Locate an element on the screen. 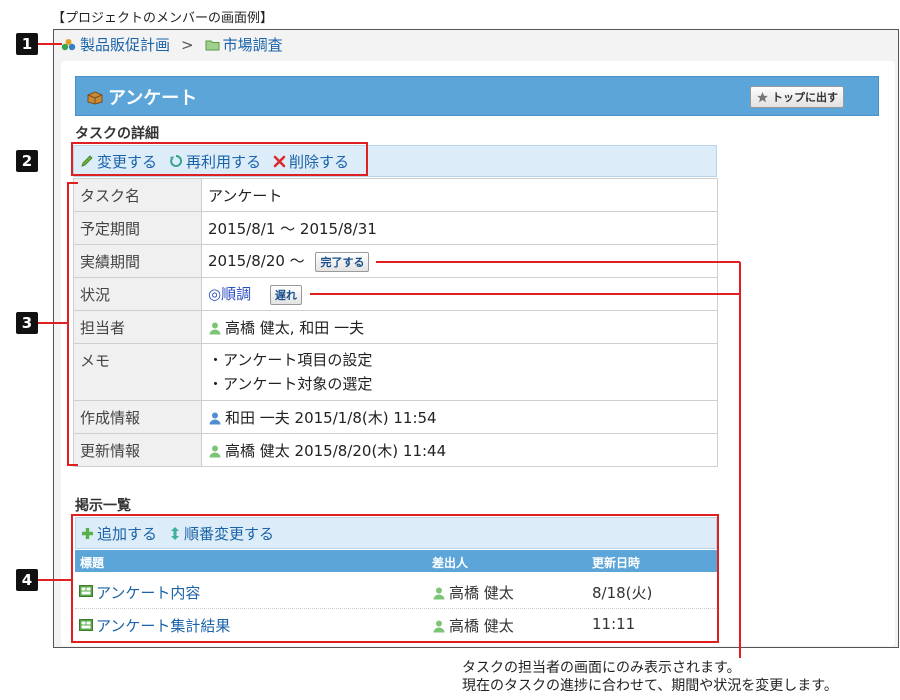 The height and width of the screenshot is (700, 900). callout-badge-2: 2 is located at coordinates (27, 161).